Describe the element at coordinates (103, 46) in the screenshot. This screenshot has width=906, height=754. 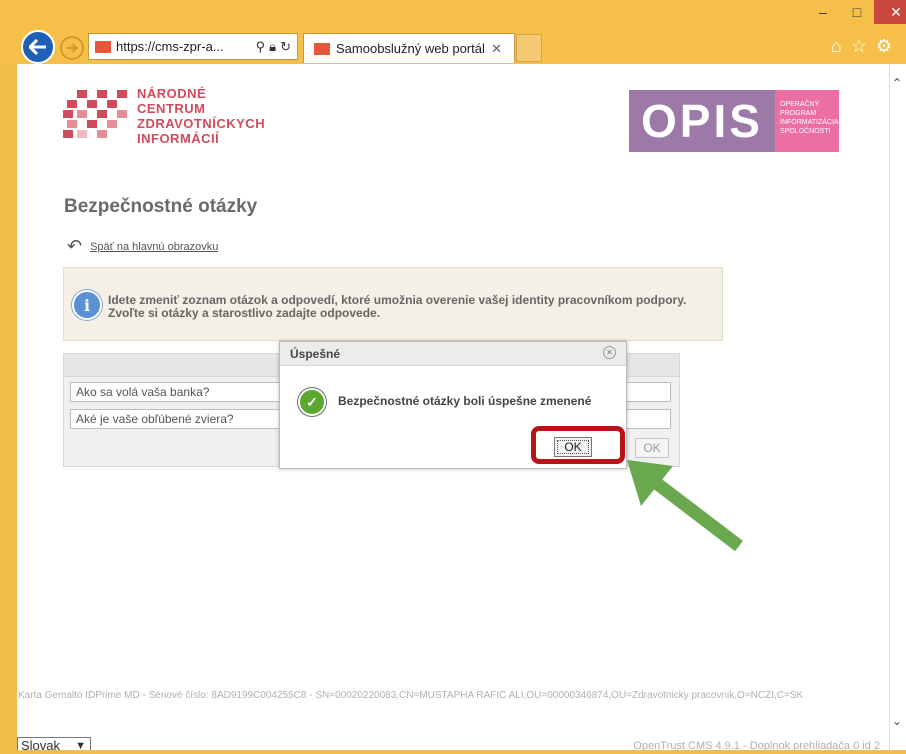
I see `site-favicon-icon` at that location.